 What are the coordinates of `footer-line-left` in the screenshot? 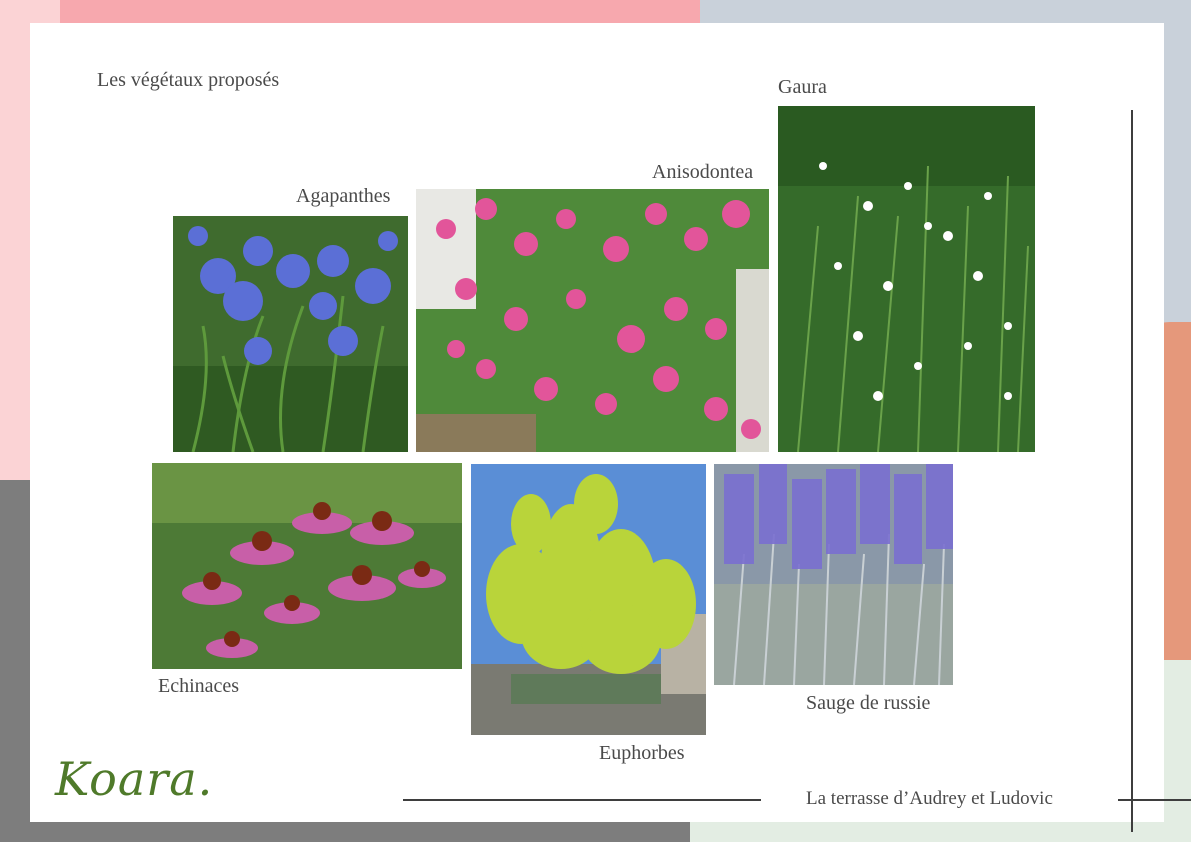 It's located at (582, 800).